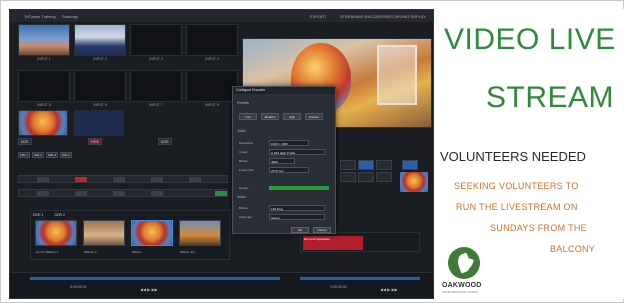 This screenshot has width=624, height=303. I want to click on preset-custom-button: Custom, so click(314, 116).